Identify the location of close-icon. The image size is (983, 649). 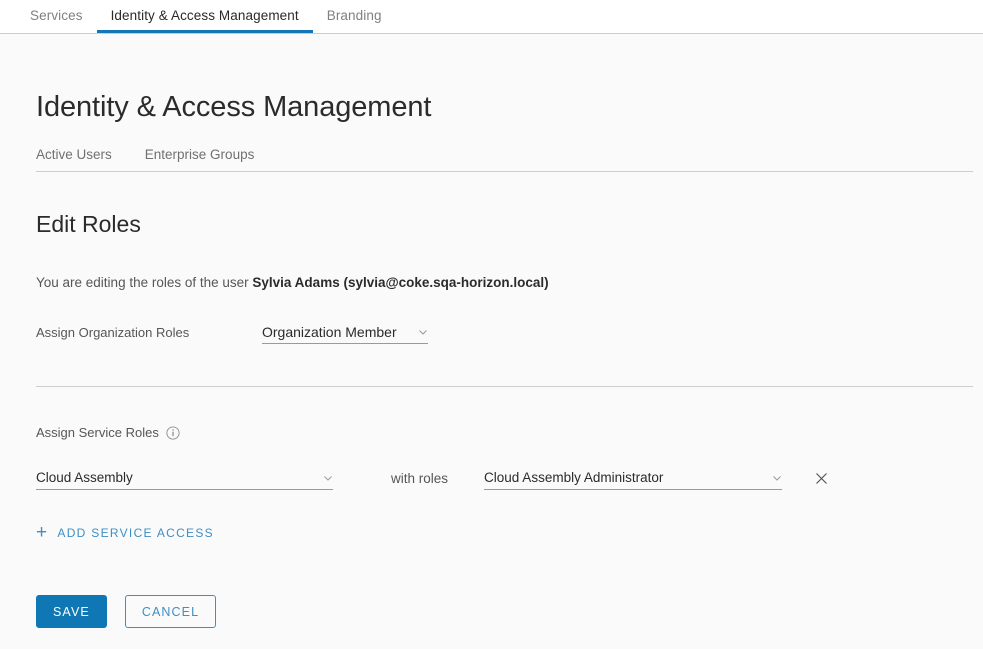
(821, 478).